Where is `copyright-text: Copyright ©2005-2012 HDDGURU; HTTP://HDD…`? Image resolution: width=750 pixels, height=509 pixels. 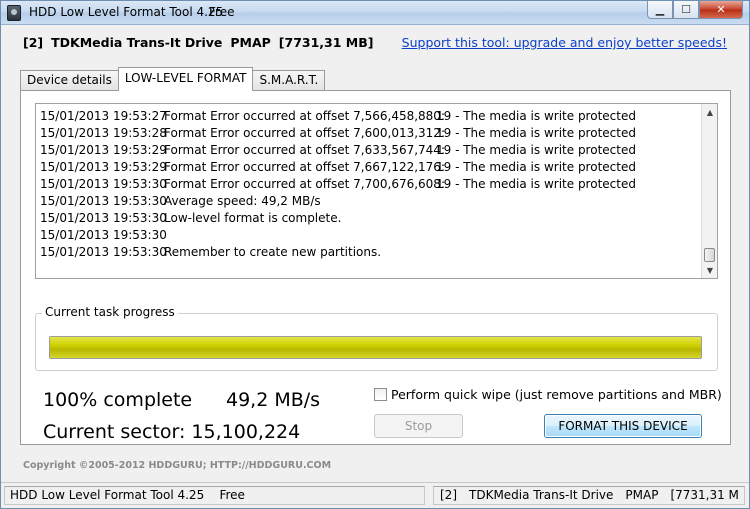 copyright-text: Copyright ©2005-2012 HDDGURU; HTTP://HDD… is located at coordinates (177, 465).